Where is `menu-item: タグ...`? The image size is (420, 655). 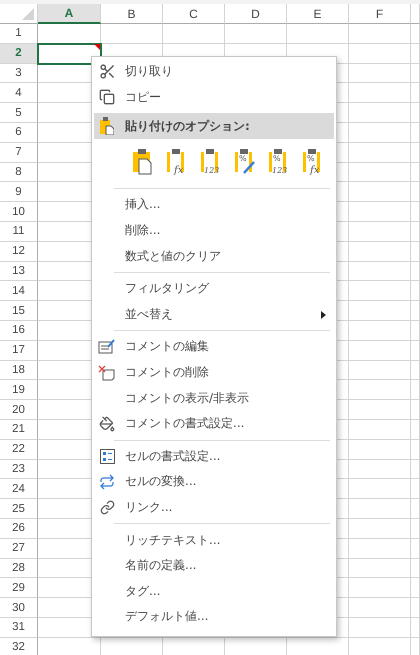
menu-item: タグ... is located at coordinates (214, 591).